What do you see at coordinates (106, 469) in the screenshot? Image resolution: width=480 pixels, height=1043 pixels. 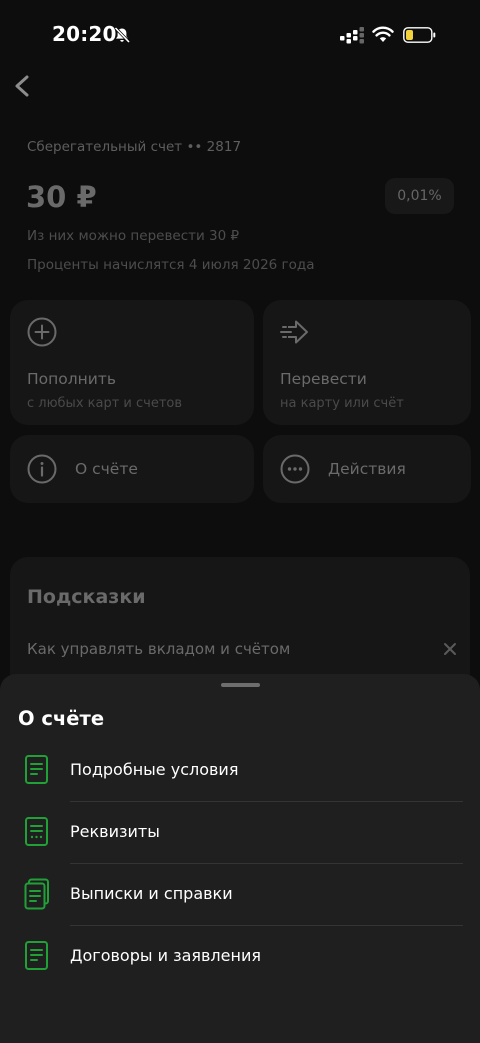 I see `about-account-title: О счёте` at bounding box center [106, 469].